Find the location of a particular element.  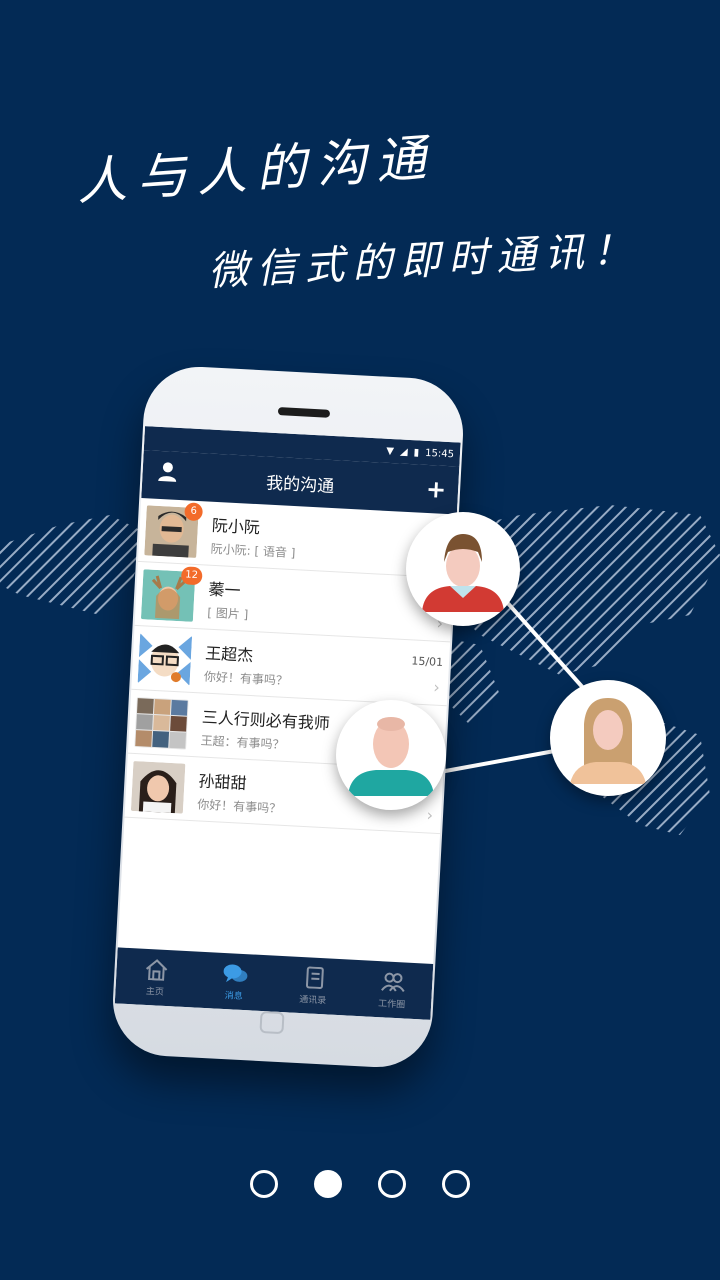

battery-icon: ▮ is located at coordinates (416, 452).